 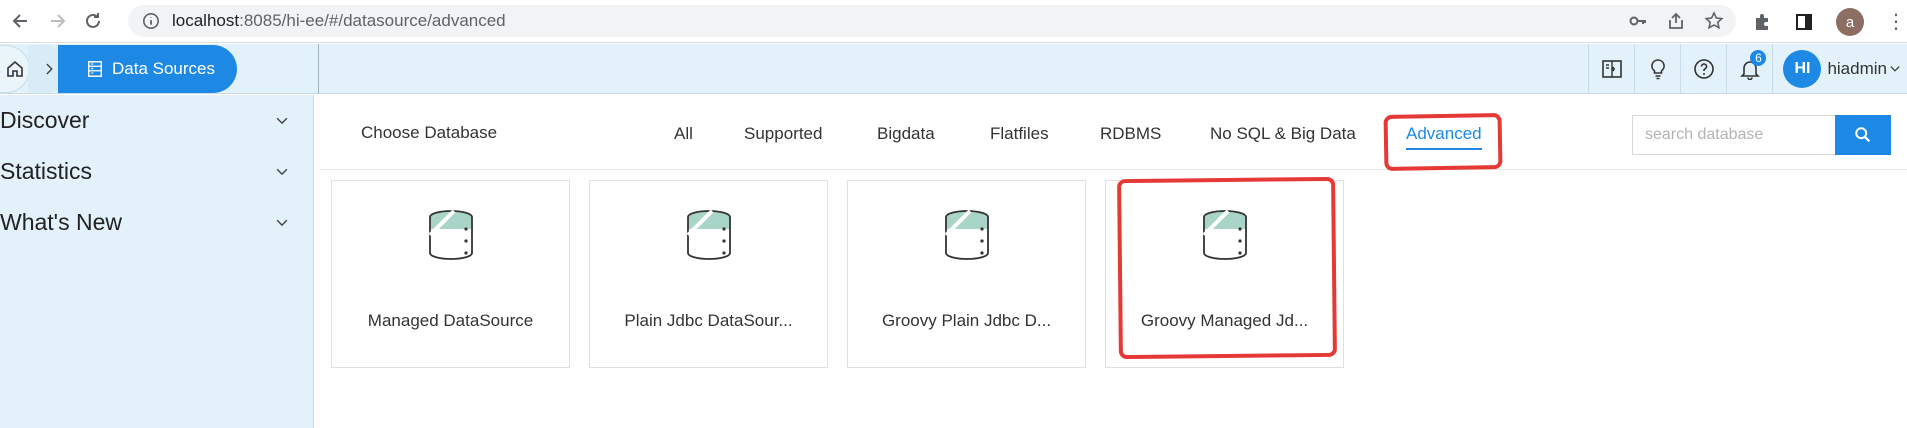 I want to click on tips-button, so click(x=1657, y=69).